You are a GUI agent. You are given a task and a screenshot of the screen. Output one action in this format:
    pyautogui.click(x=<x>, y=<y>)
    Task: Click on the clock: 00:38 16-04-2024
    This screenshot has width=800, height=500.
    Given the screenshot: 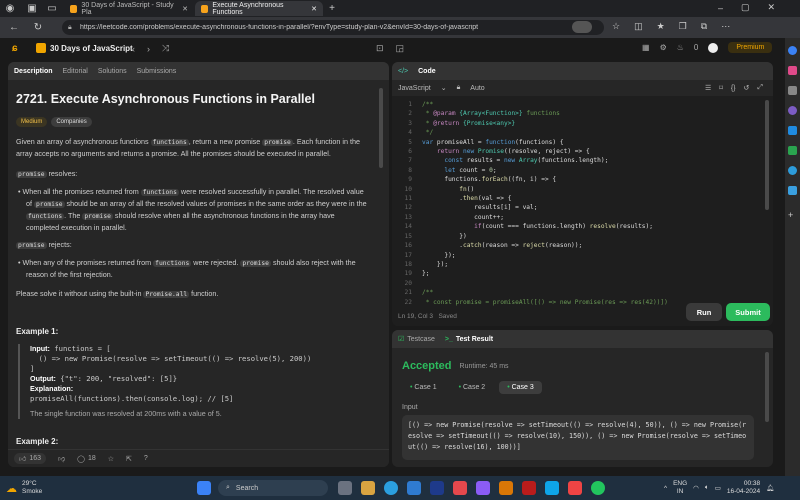 What is the action you would take?
    pyautogui.click(x=743, y=488)
    